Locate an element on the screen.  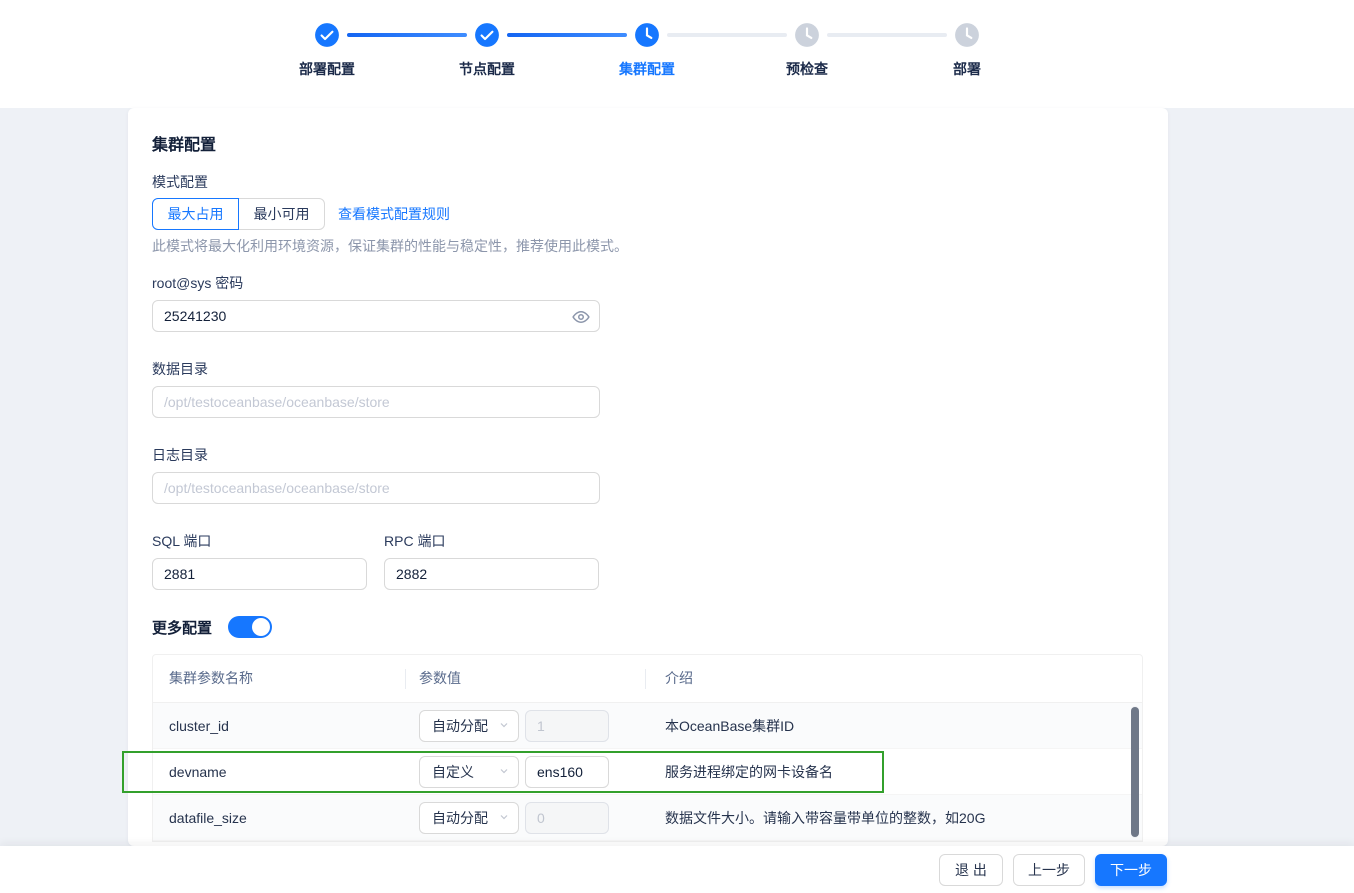
root-password-label: root@sys 密码 is located at coordinates (198, 283).